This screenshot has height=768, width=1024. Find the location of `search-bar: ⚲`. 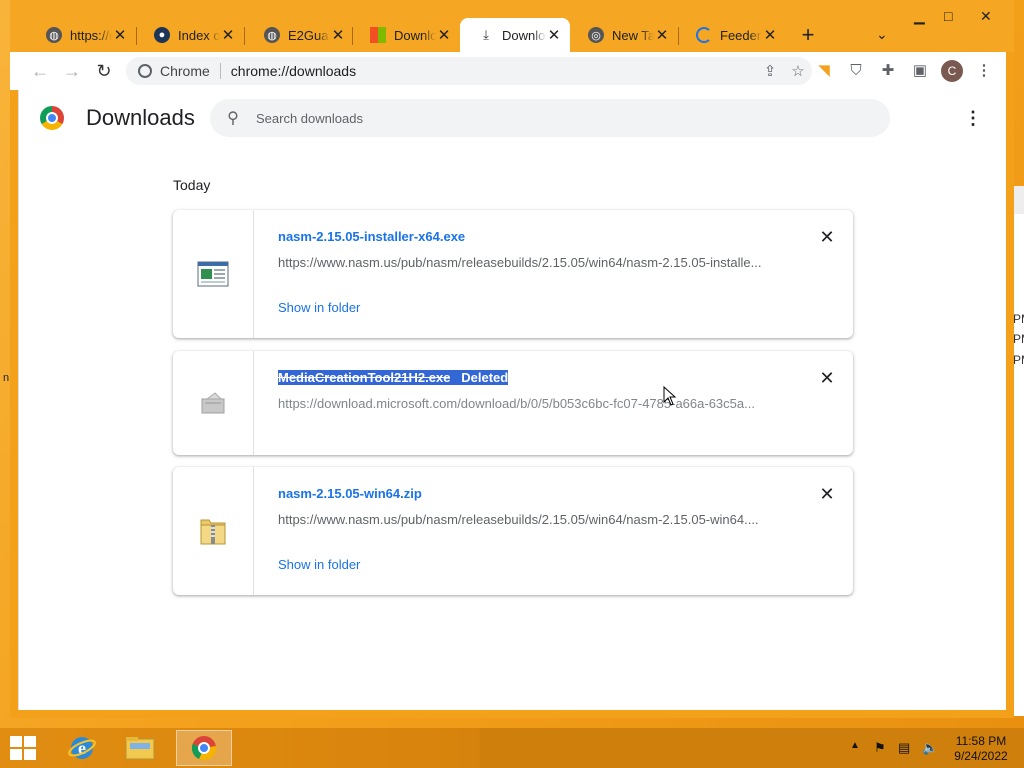

search-bar: ⚲ is located at coordinates (550, 118).